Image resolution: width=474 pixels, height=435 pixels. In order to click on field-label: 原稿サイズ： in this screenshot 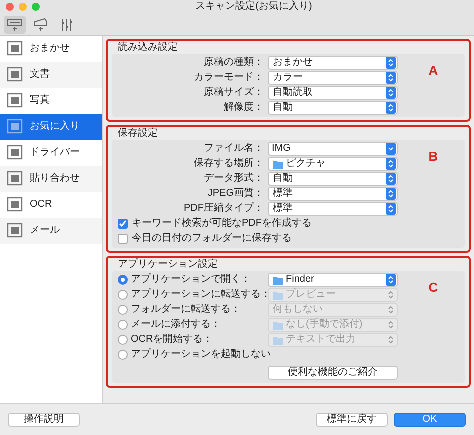, I will do `click(234, 93)`.